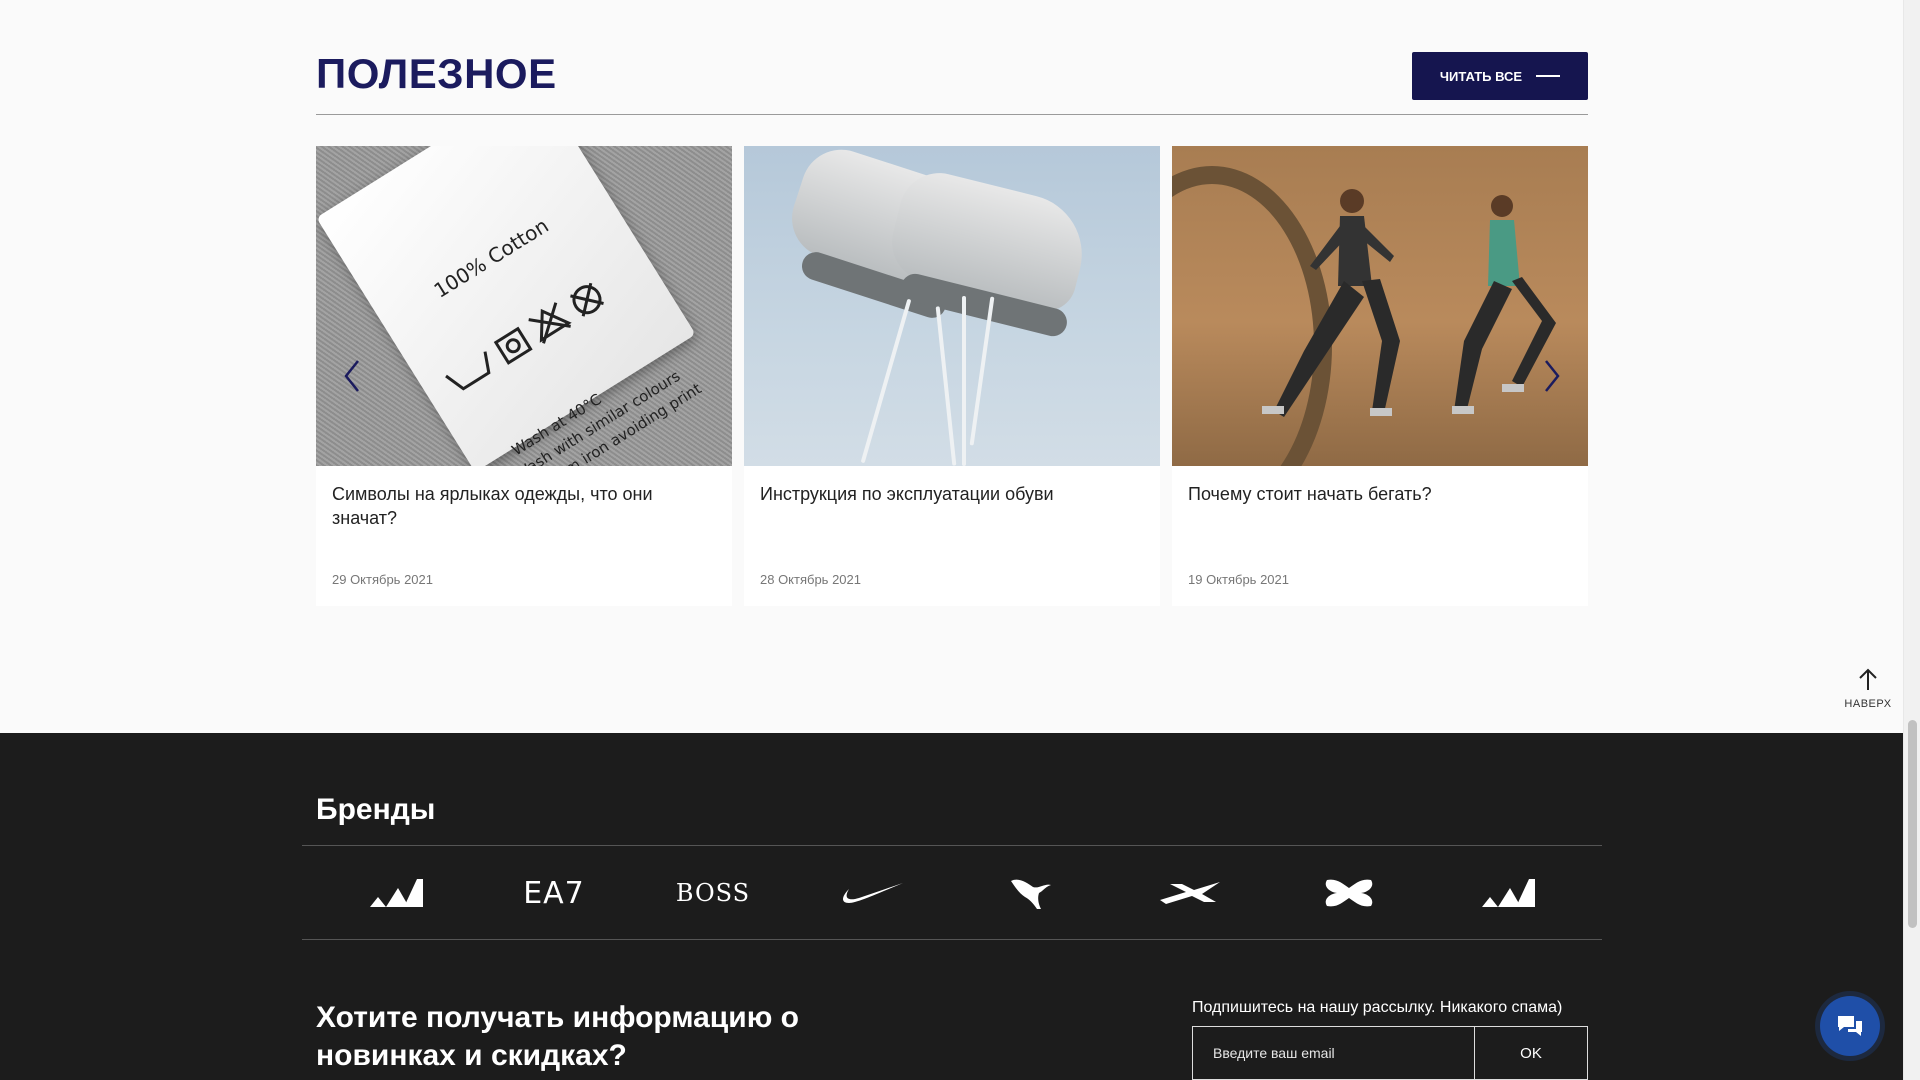 The height and width of the screenshot is (1080, 1920). I want to click on ea7-logo-icon: EA7, so click(554, 893).